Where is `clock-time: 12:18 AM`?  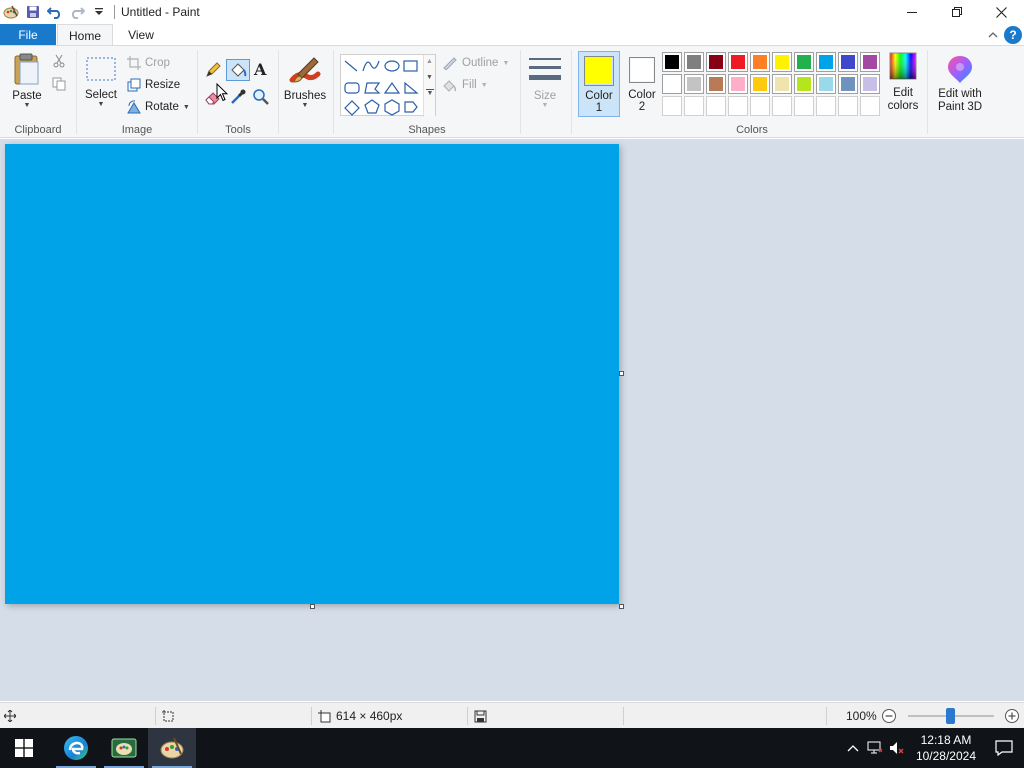 clock-time: 12:18 AM is located at coordinates (946, 740).